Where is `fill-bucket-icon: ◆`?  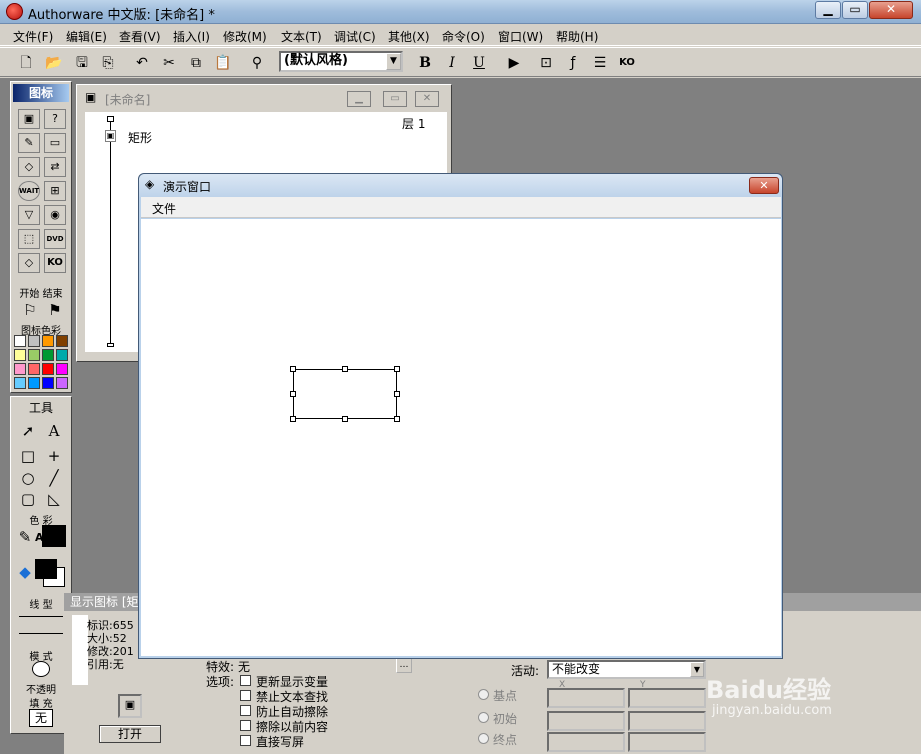
fill-bucket-icon: ◆ is located at coordinates (25, 572).